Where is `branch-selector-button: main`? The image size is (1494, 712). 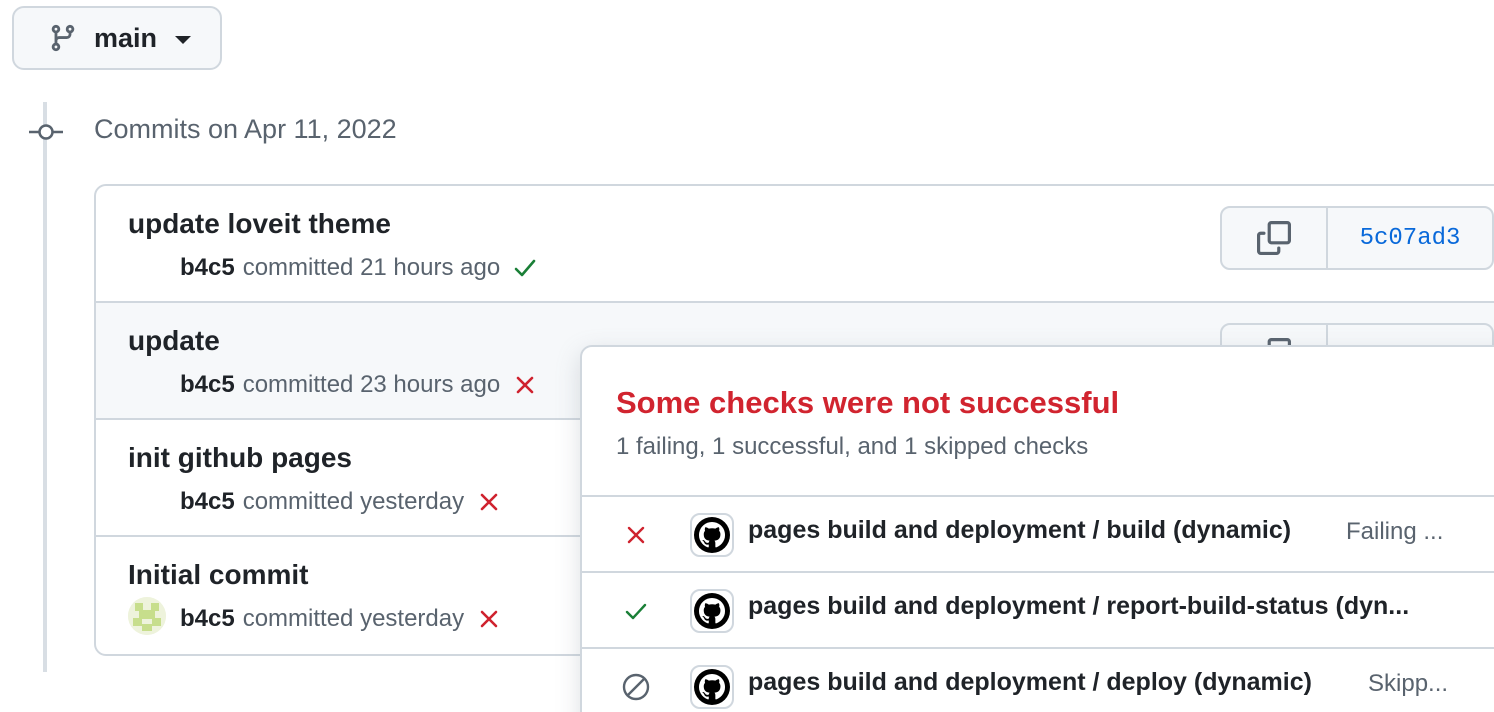 branch-selector-button: main is located at coordinates (117, 38).